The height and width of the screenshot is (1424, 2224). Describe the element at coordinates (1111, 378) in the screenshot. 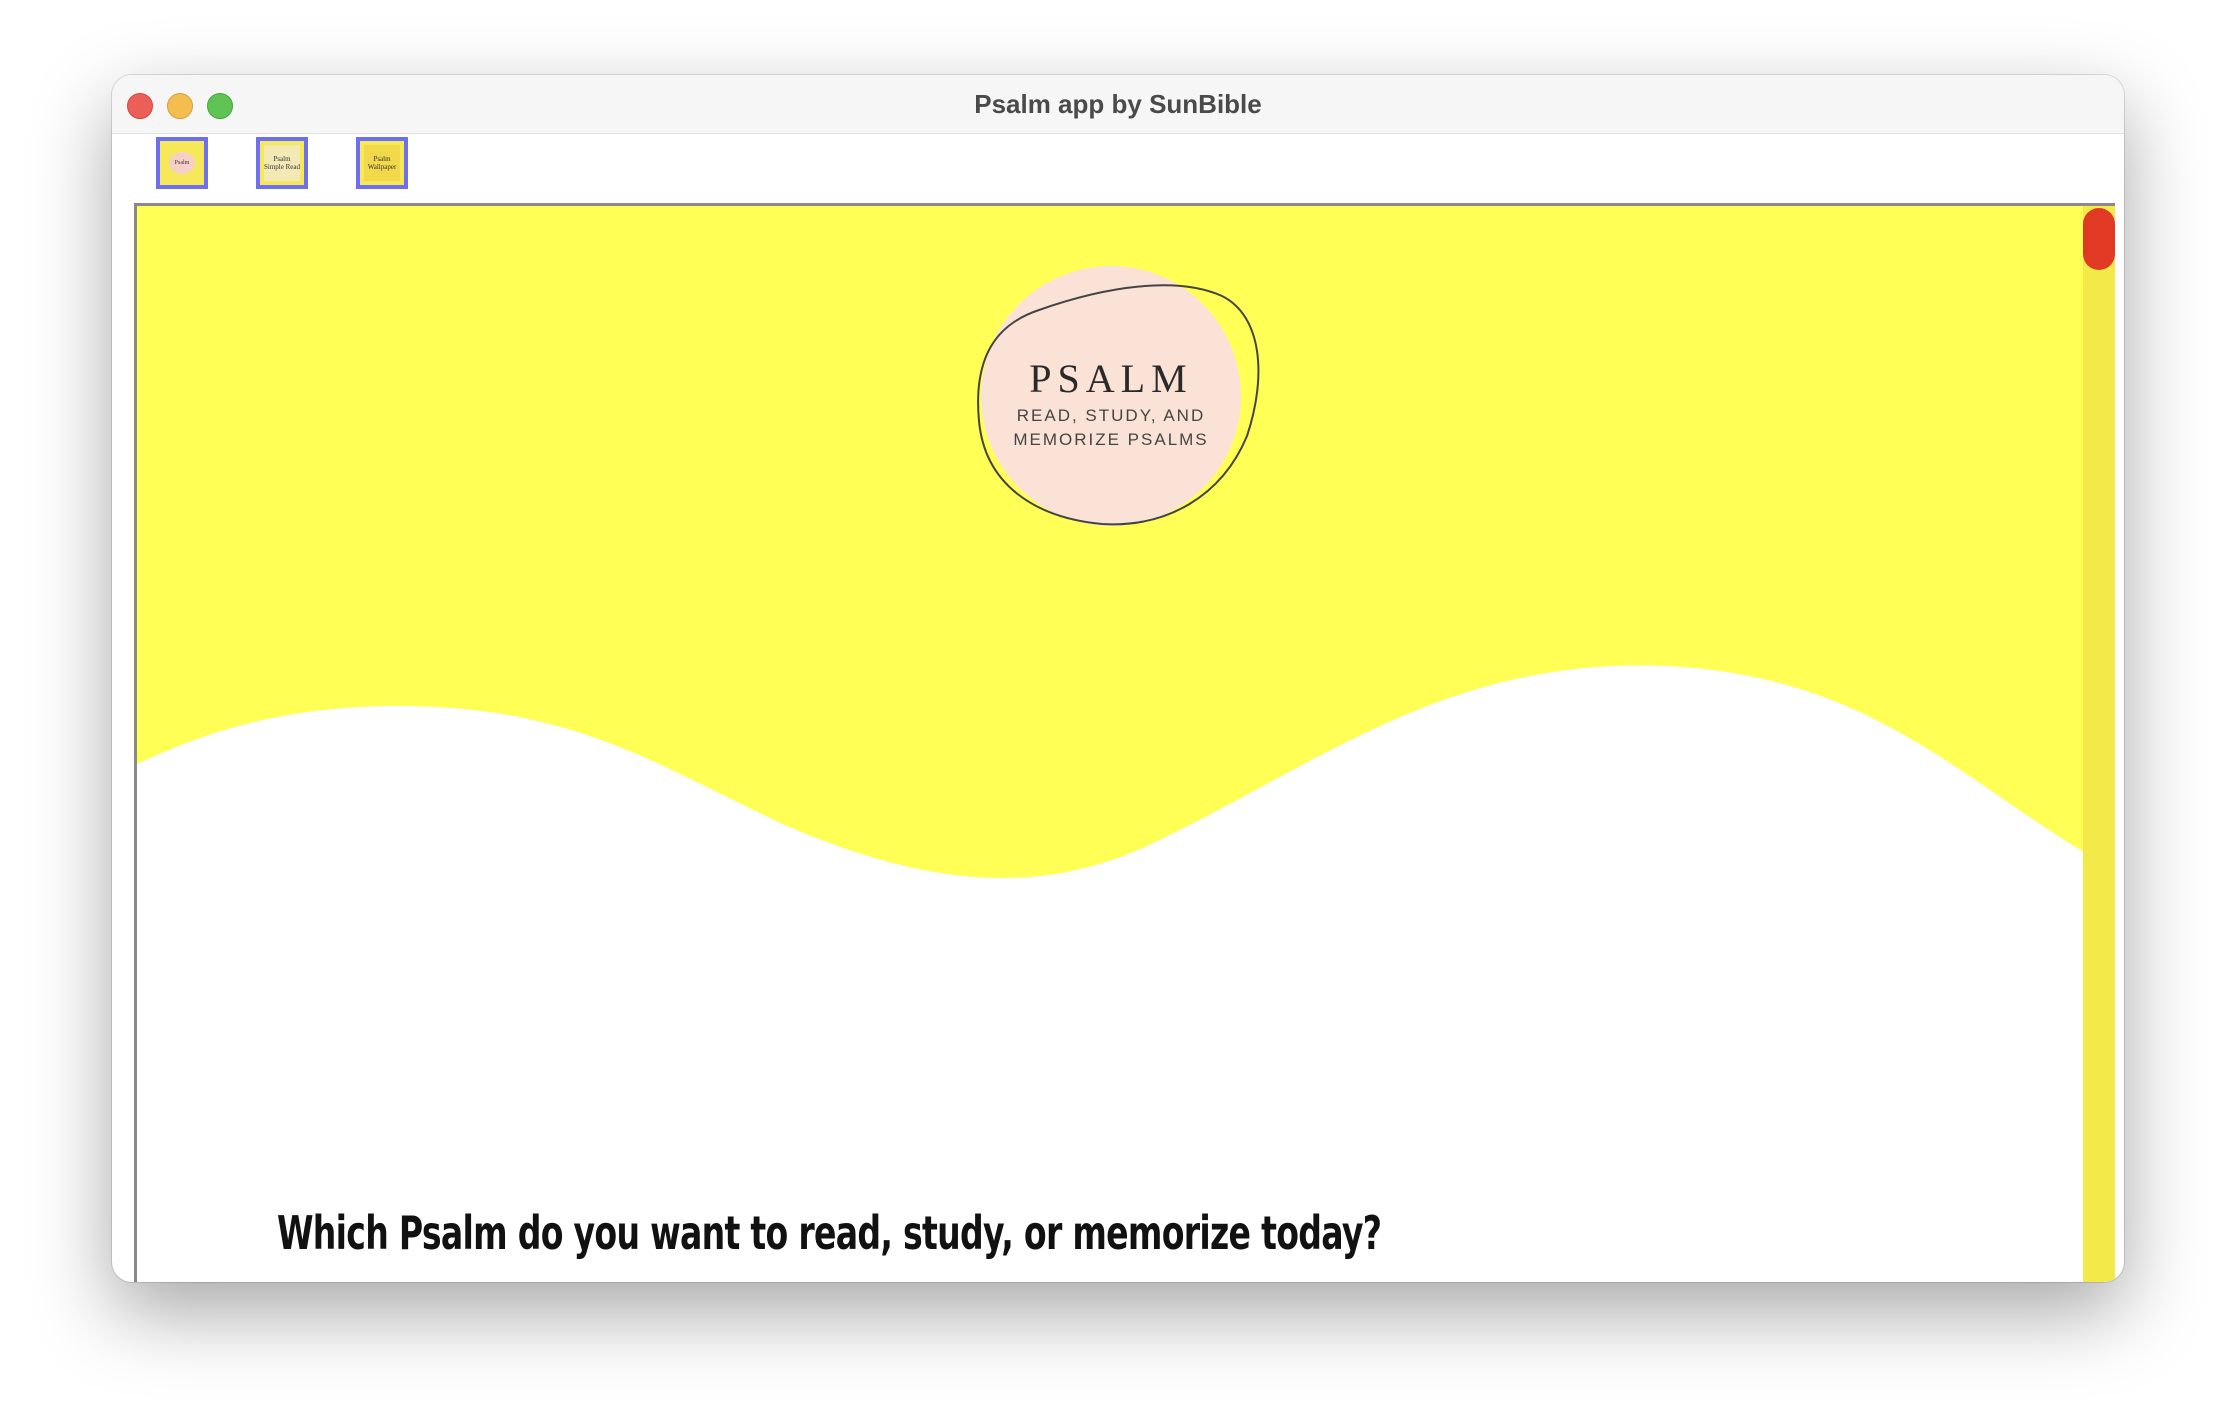

I see `logo-title: PSALM` at that location.